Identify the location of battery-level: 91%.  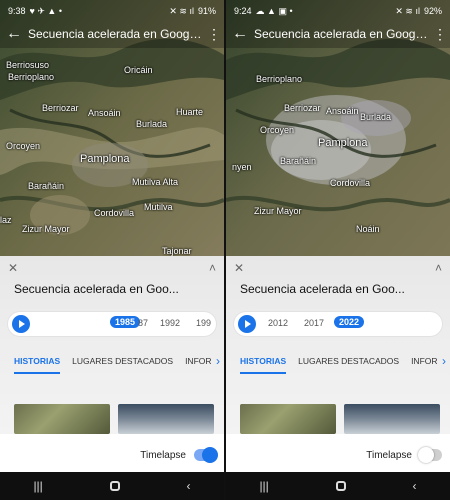
(206, 11).